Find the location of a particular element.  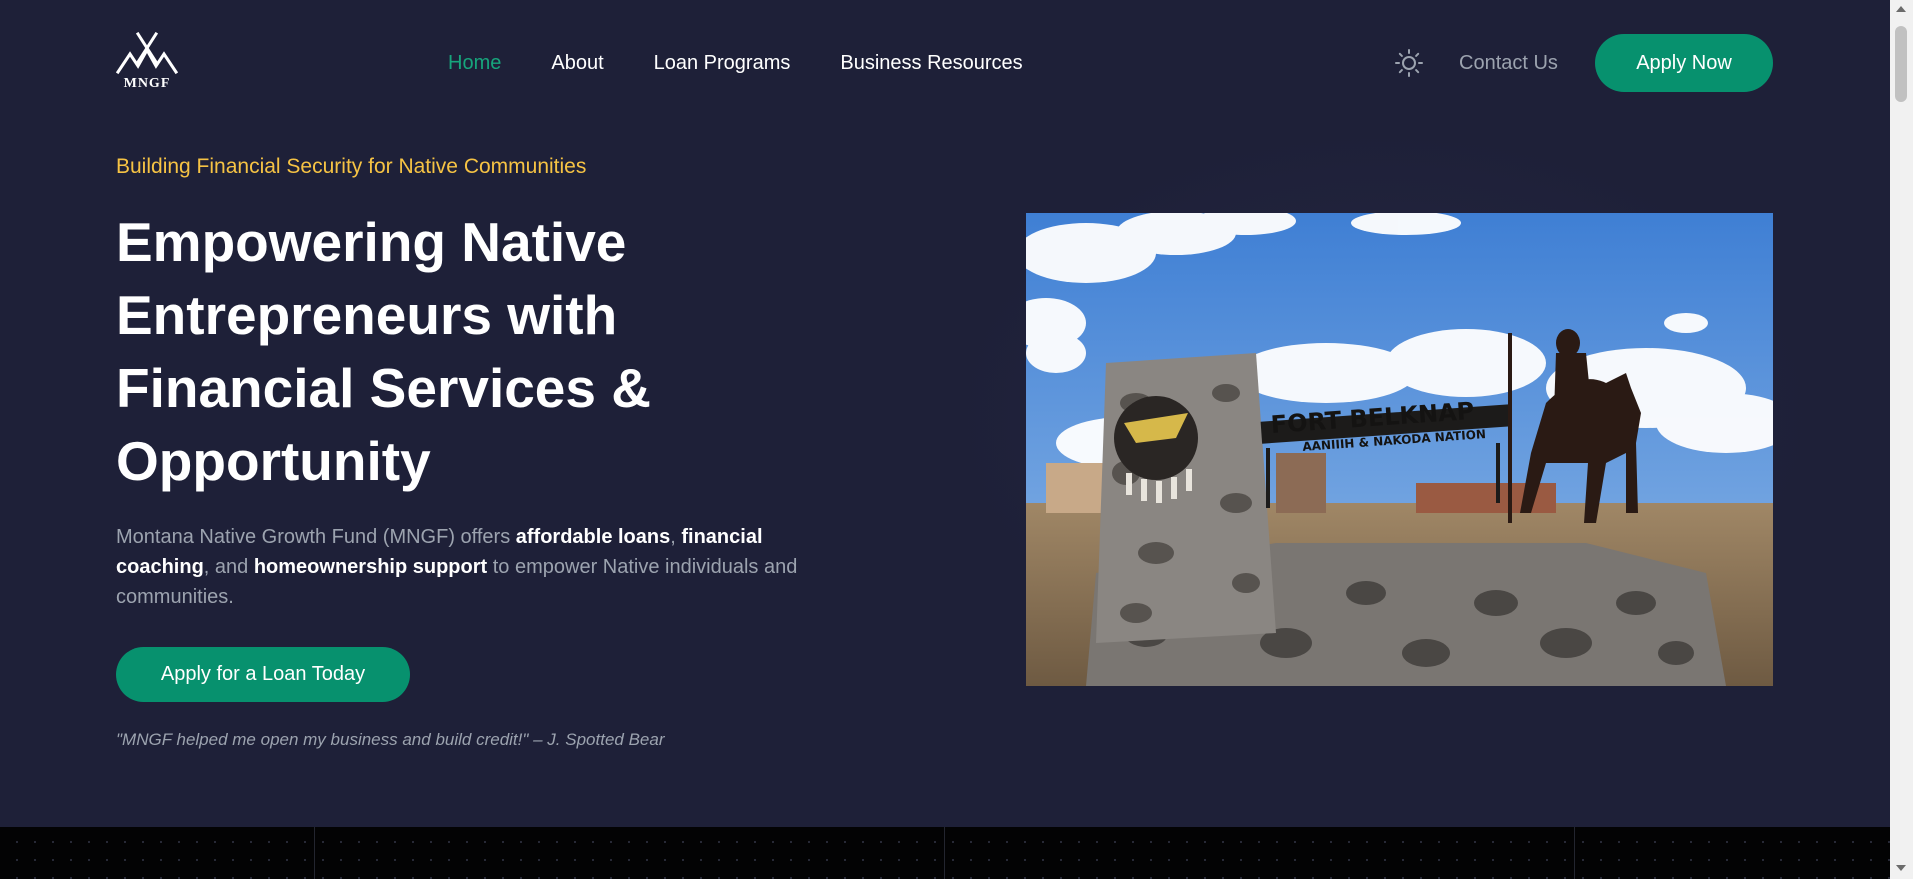

desc-text-3: , and is located at coordinates (228, 567).